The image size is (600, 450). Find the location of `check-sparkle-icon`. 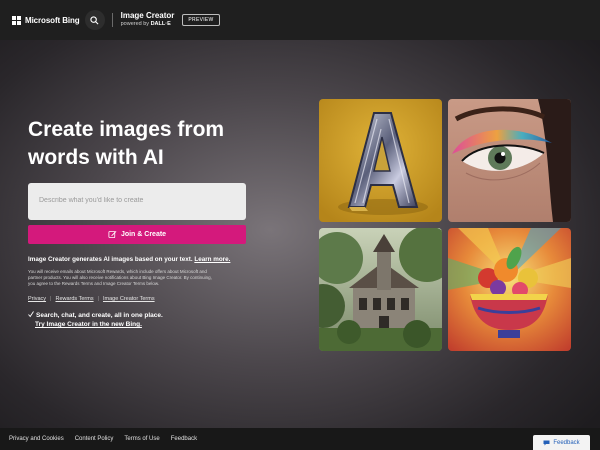

check-sparkle-icon is located at coordinates (31, 314).